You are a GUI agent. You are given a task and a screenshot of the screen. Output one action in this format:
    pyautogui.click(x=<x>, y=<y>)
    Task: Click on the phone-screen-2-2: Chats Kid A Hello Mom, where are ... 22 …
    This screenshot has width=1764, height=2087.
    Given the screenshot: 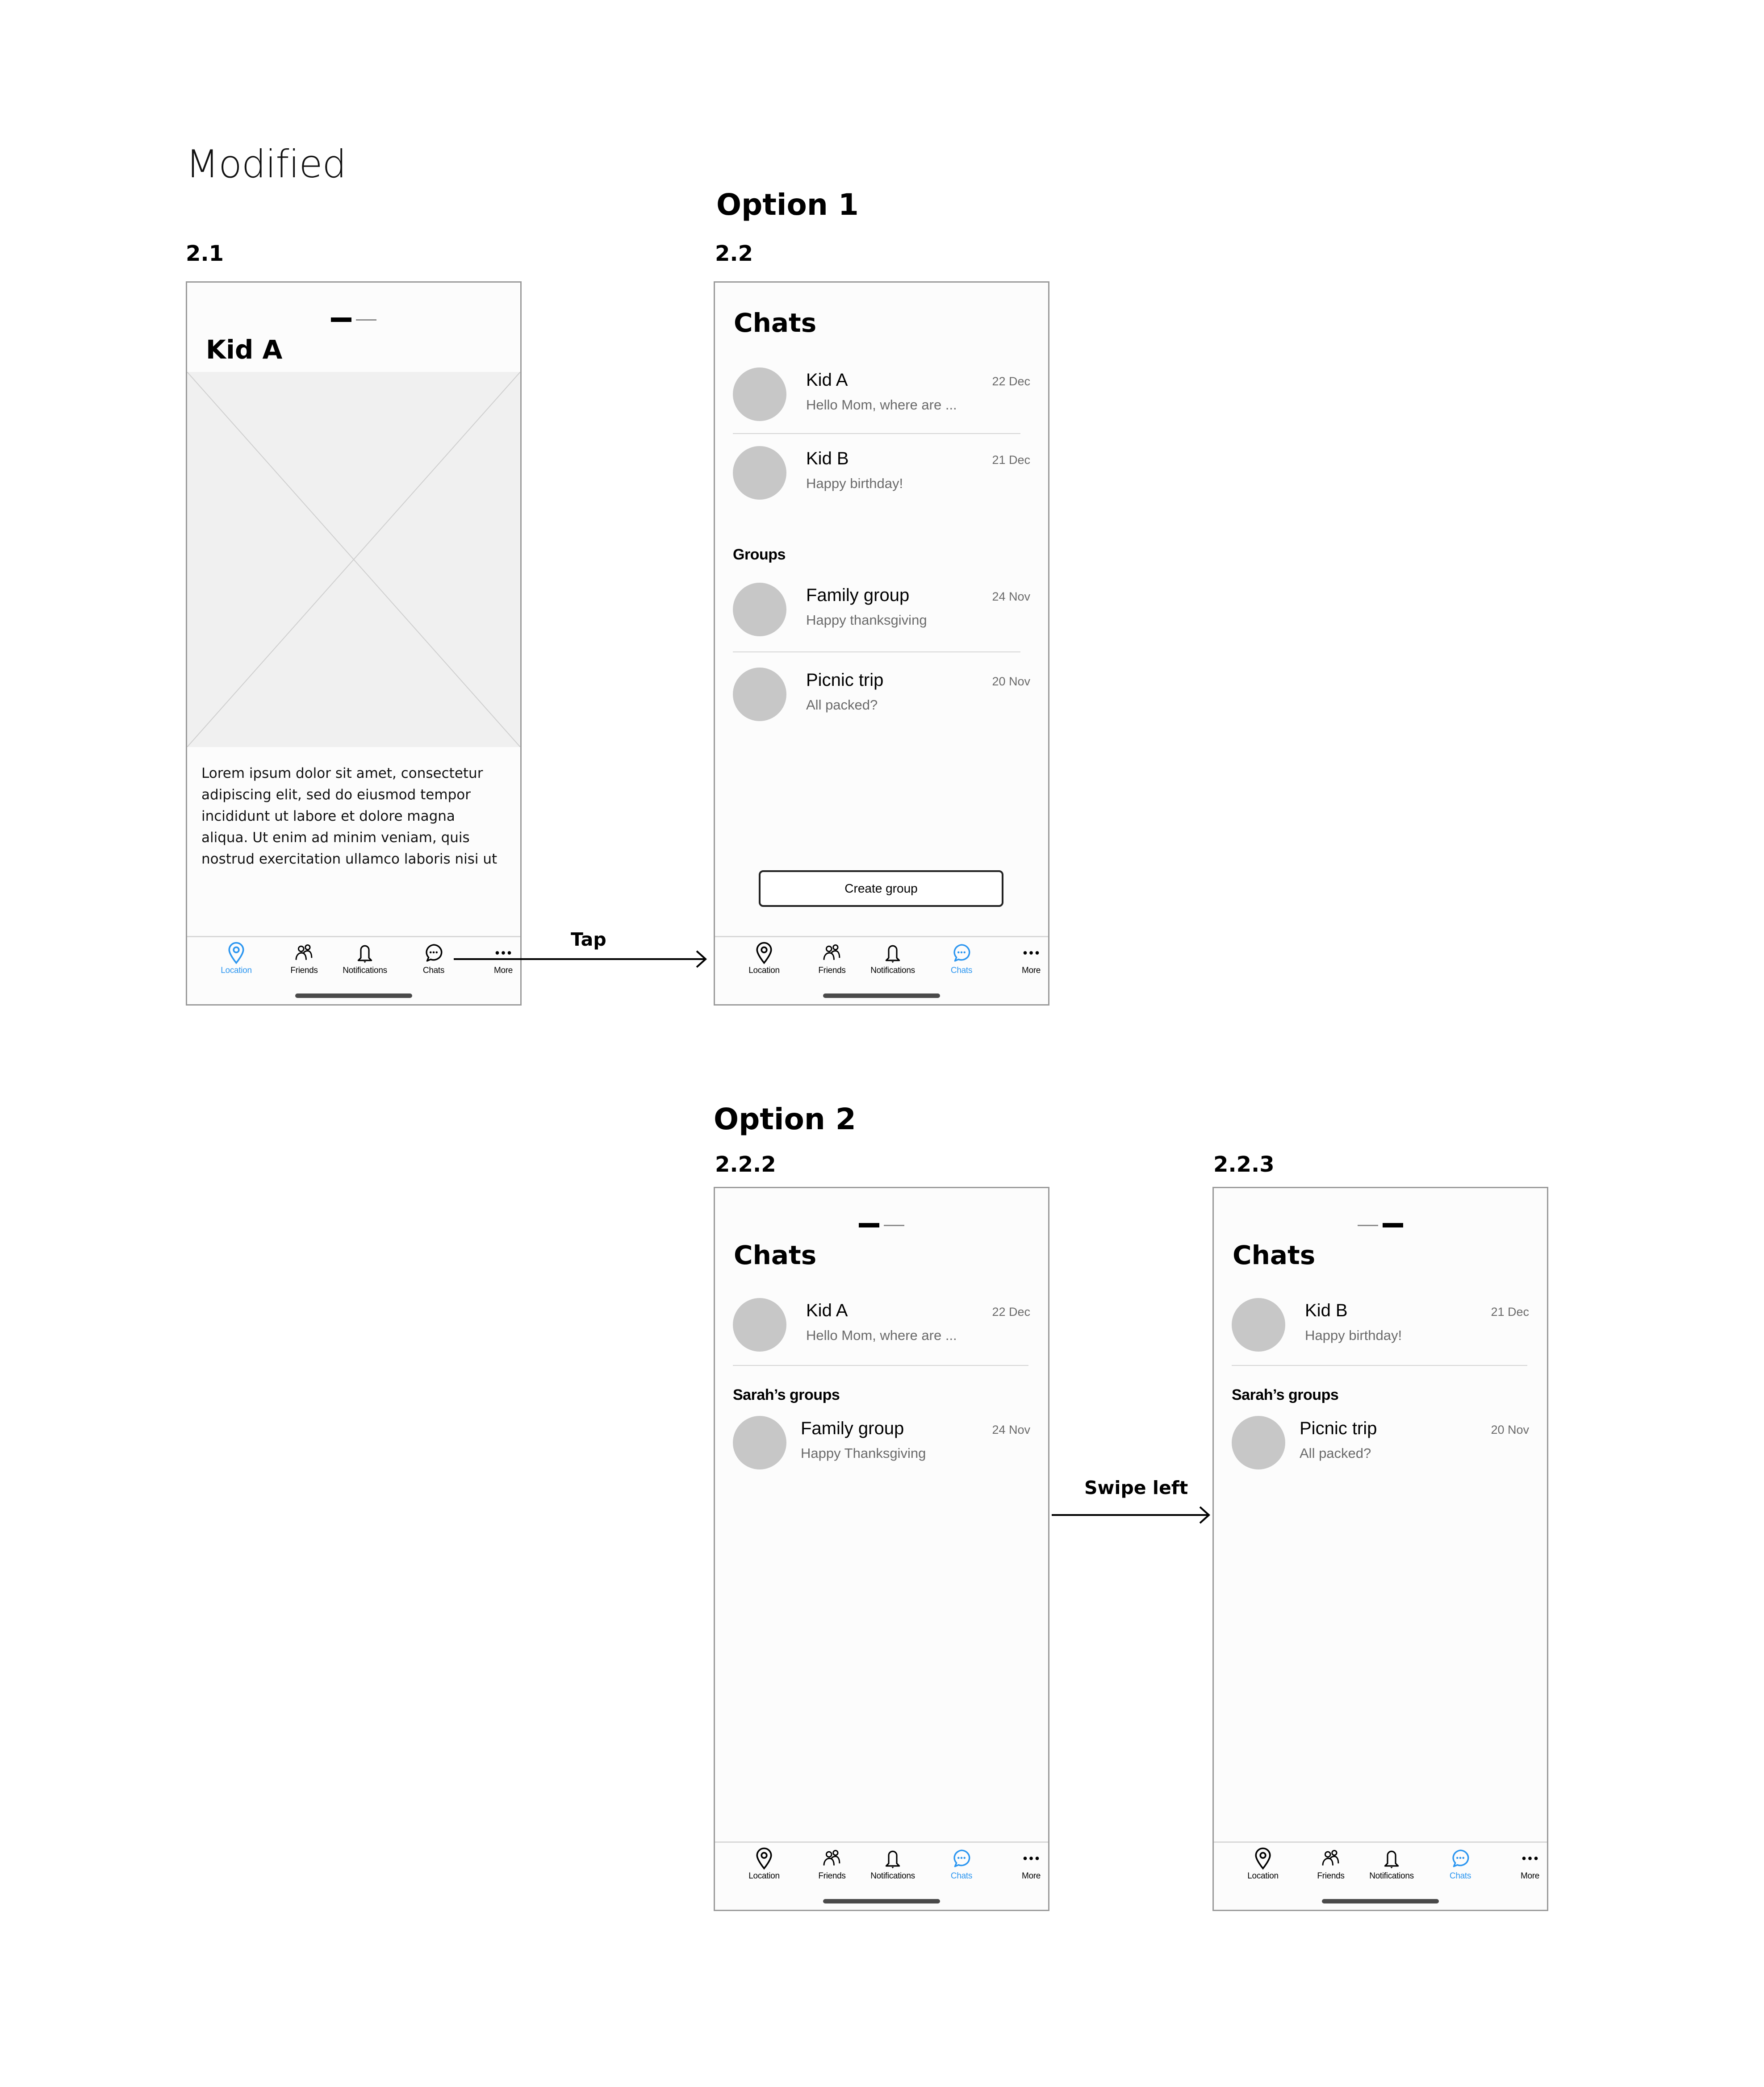 What is the action you would take?
    pyautogui.click(x=881, y=643)
    